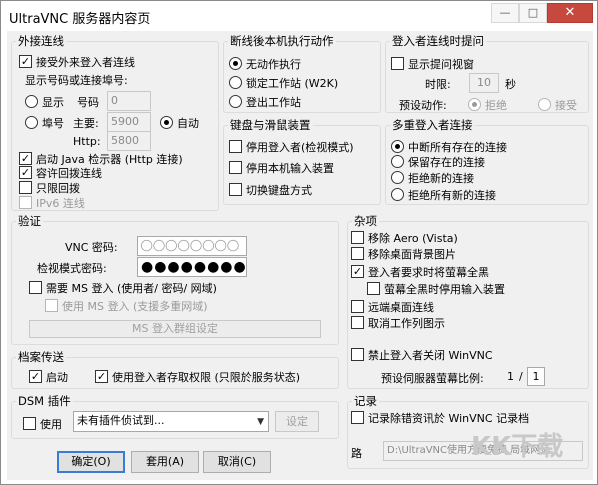 This screenshot has width=598, height=485. What do you see at coordinates (403, 254) in the screenshot?
I see `remove-wallpaper-checkbox: 移除桌面背景图片` at bounding box center [403, 254].